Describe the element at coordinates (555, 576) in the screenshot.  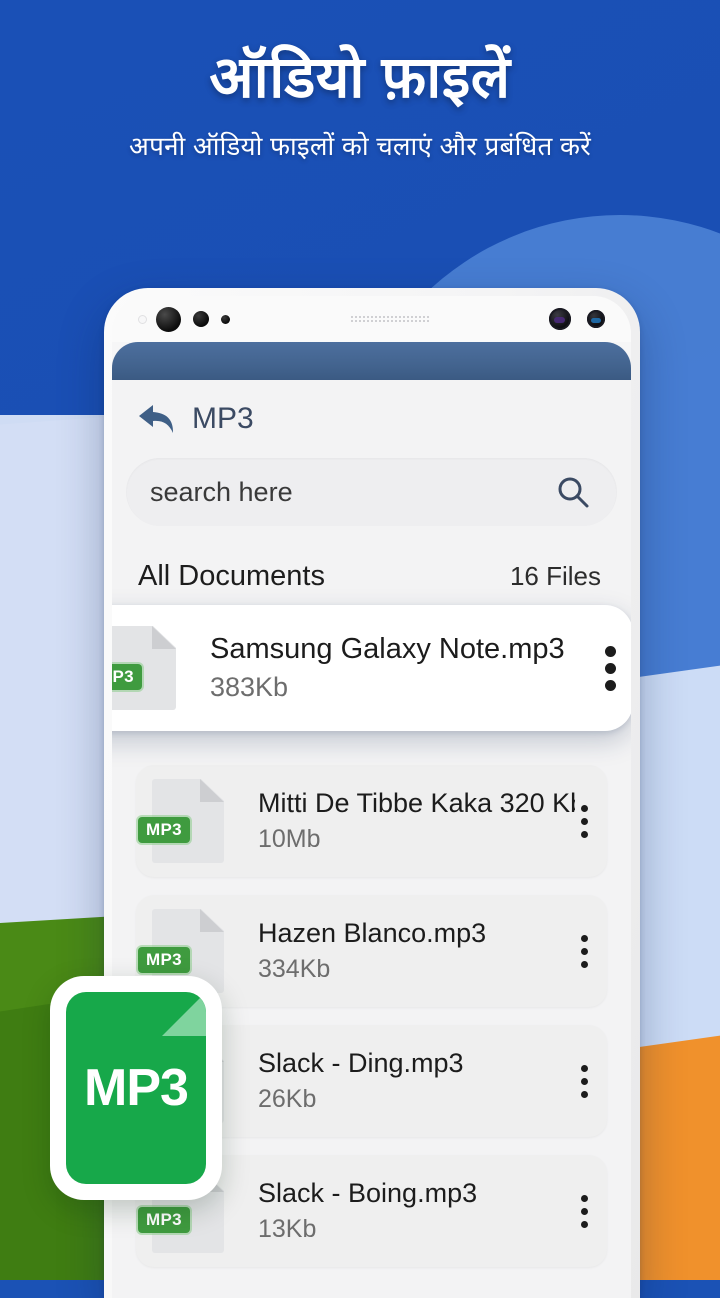
I see `section-file-count: 16 Files` at that location.